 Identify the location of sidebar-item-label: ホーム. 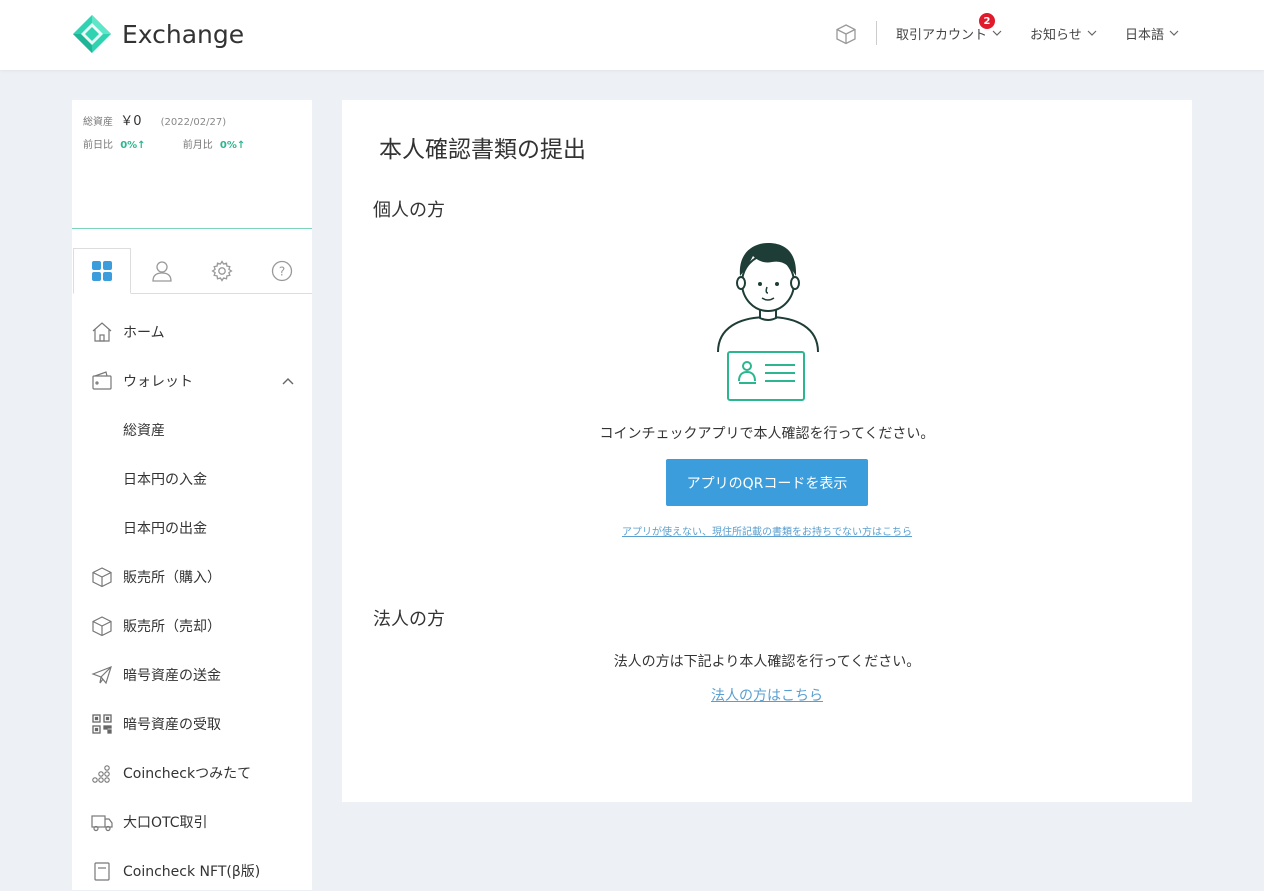
(144, 333).